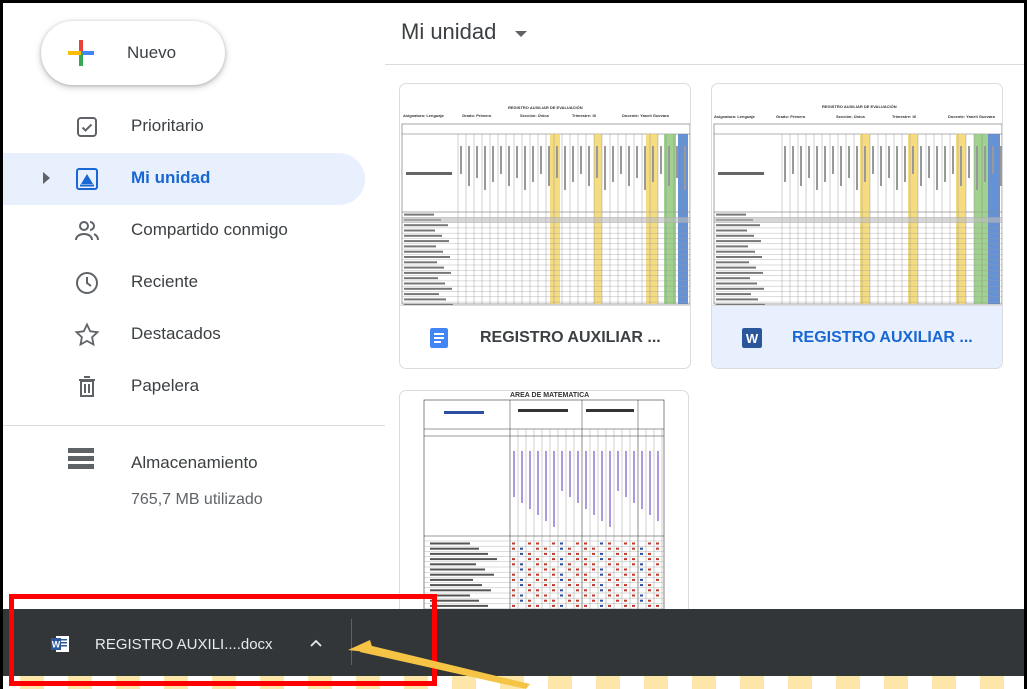  I want to click on svg-text: W, so click(752, 338).